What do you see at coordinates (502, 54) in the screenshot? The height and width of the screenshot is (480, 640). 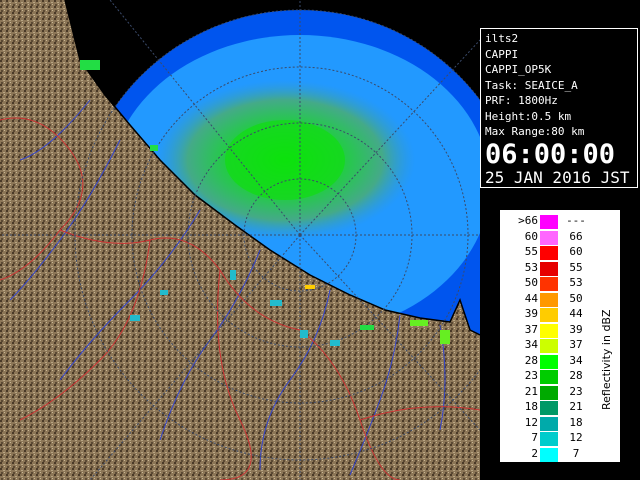 I see `product-name: CAPPI` at bounding box center [502, 54].